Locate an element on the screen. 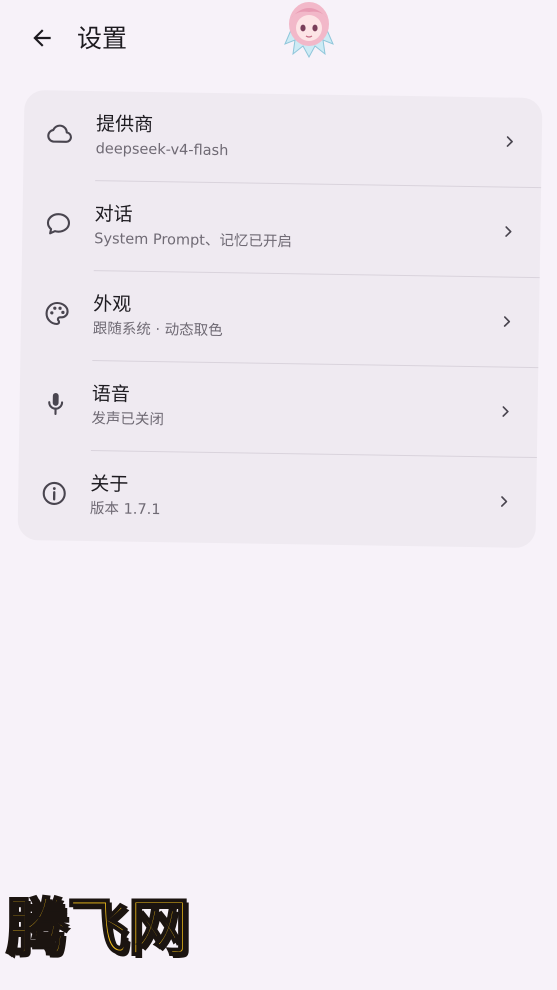 Image resolution: width=557 pixels, height=990 pixels. settings-item-subtitle: System Prompt、记忆已开启 is located at coordinates (193, 241).